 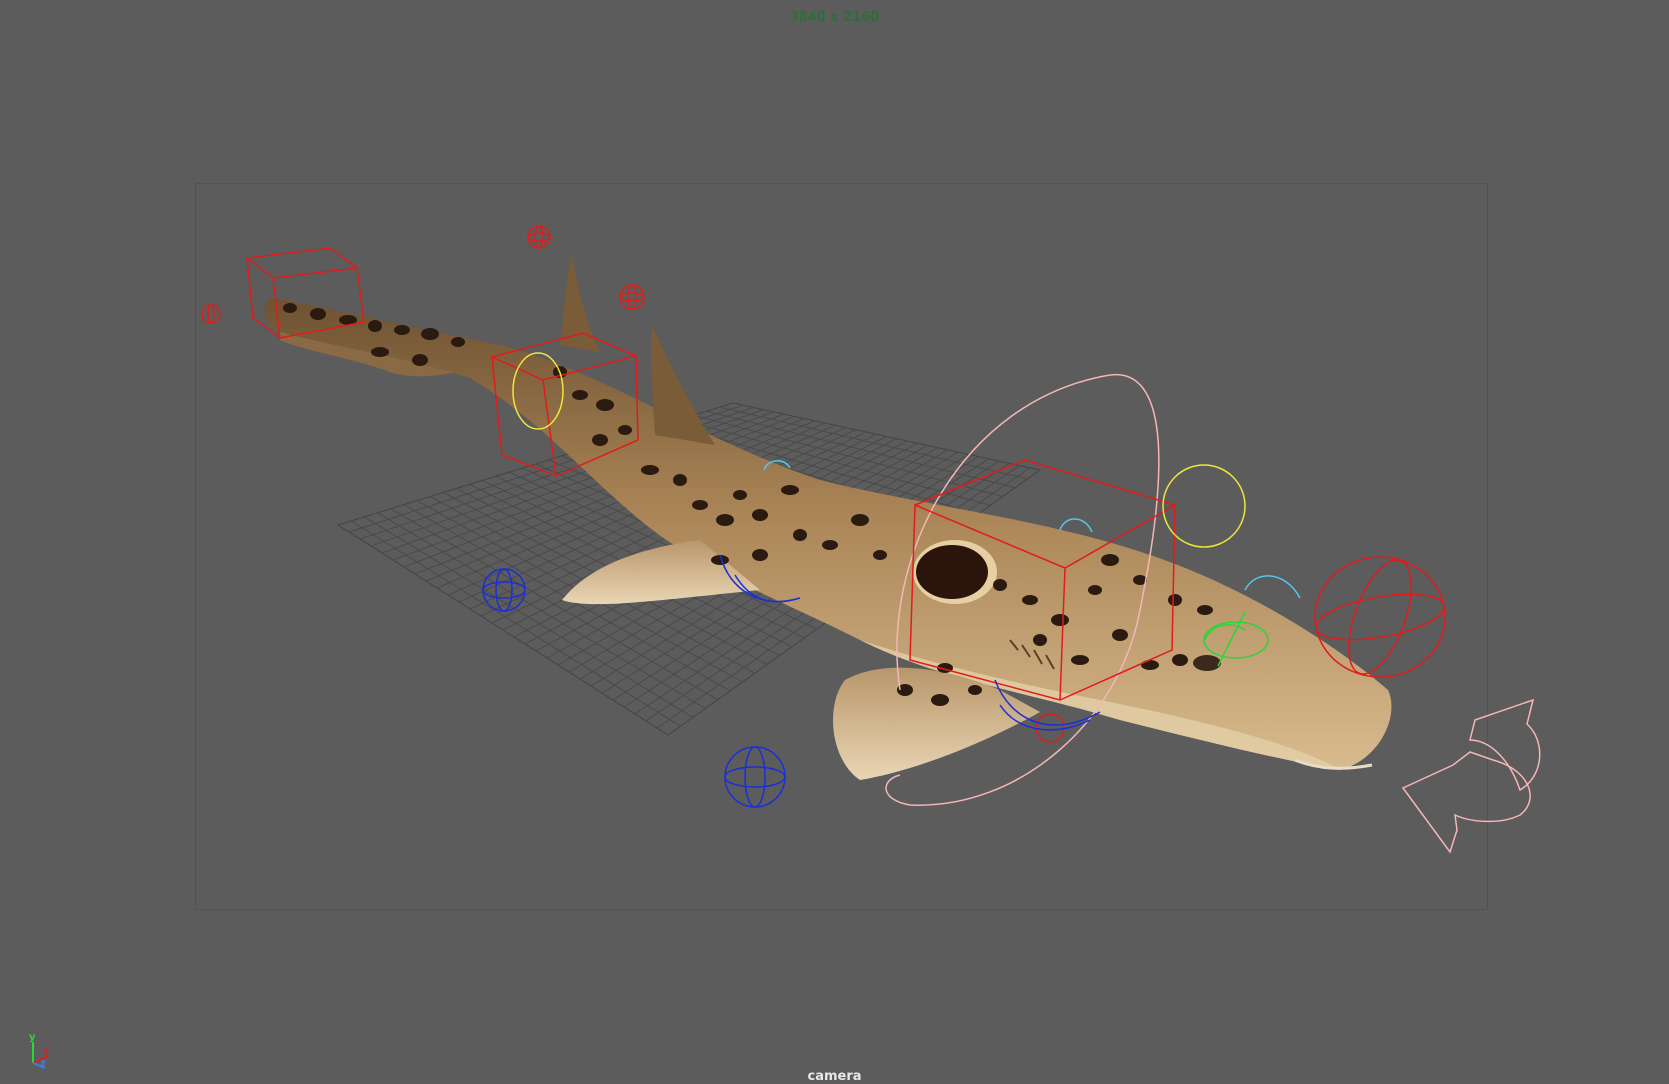 I want to click on camera-label: camera, so click(x=834, y=1076).